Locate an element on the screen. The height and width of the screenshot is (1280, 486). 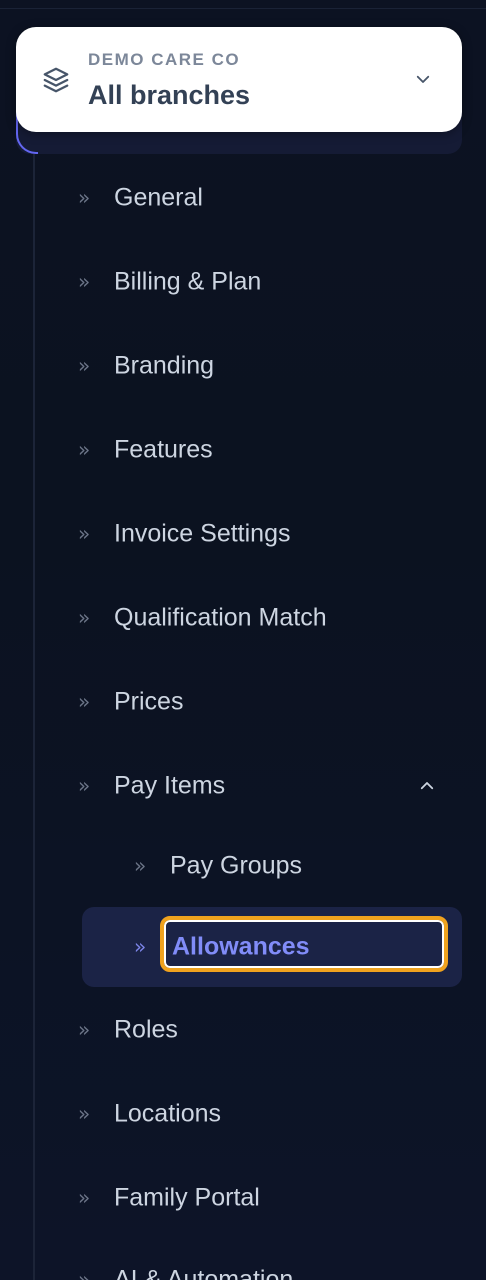
nav-subitem-label: Pay Groups is located at coordinates (236, 865).